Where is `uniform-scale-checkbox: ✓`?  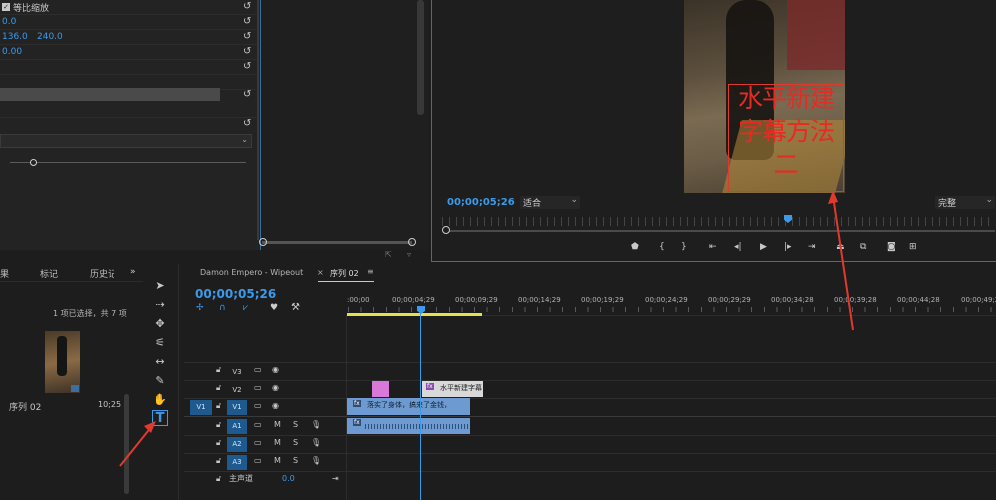
uniform-scale-checkbox: ✓ is located at coordinates (6, 7).